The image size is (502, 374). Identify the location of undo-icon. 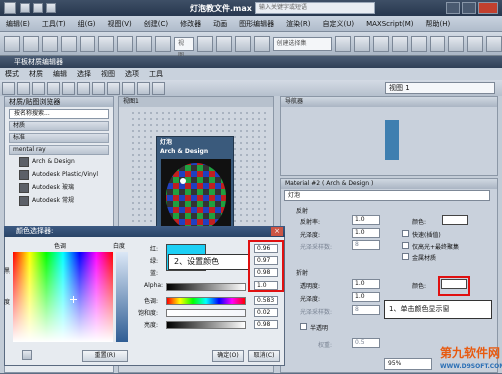
(12, 43).